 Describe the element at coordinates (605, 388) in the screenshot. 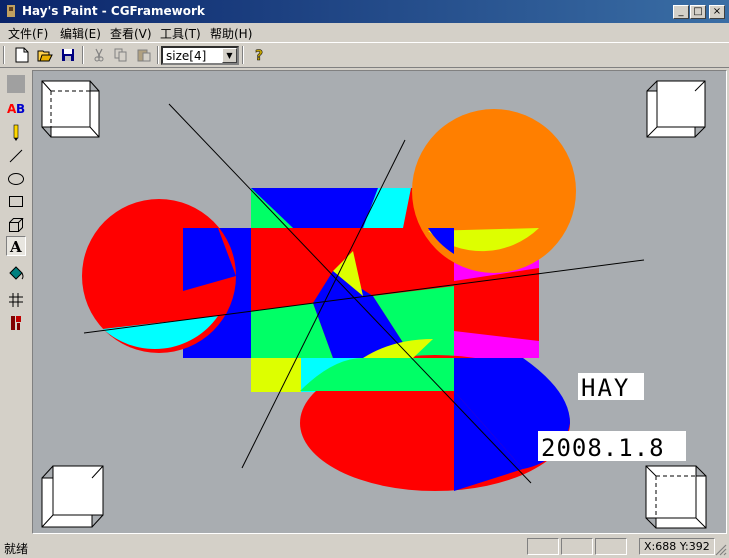

I see `hay-text: HAY` at that location.